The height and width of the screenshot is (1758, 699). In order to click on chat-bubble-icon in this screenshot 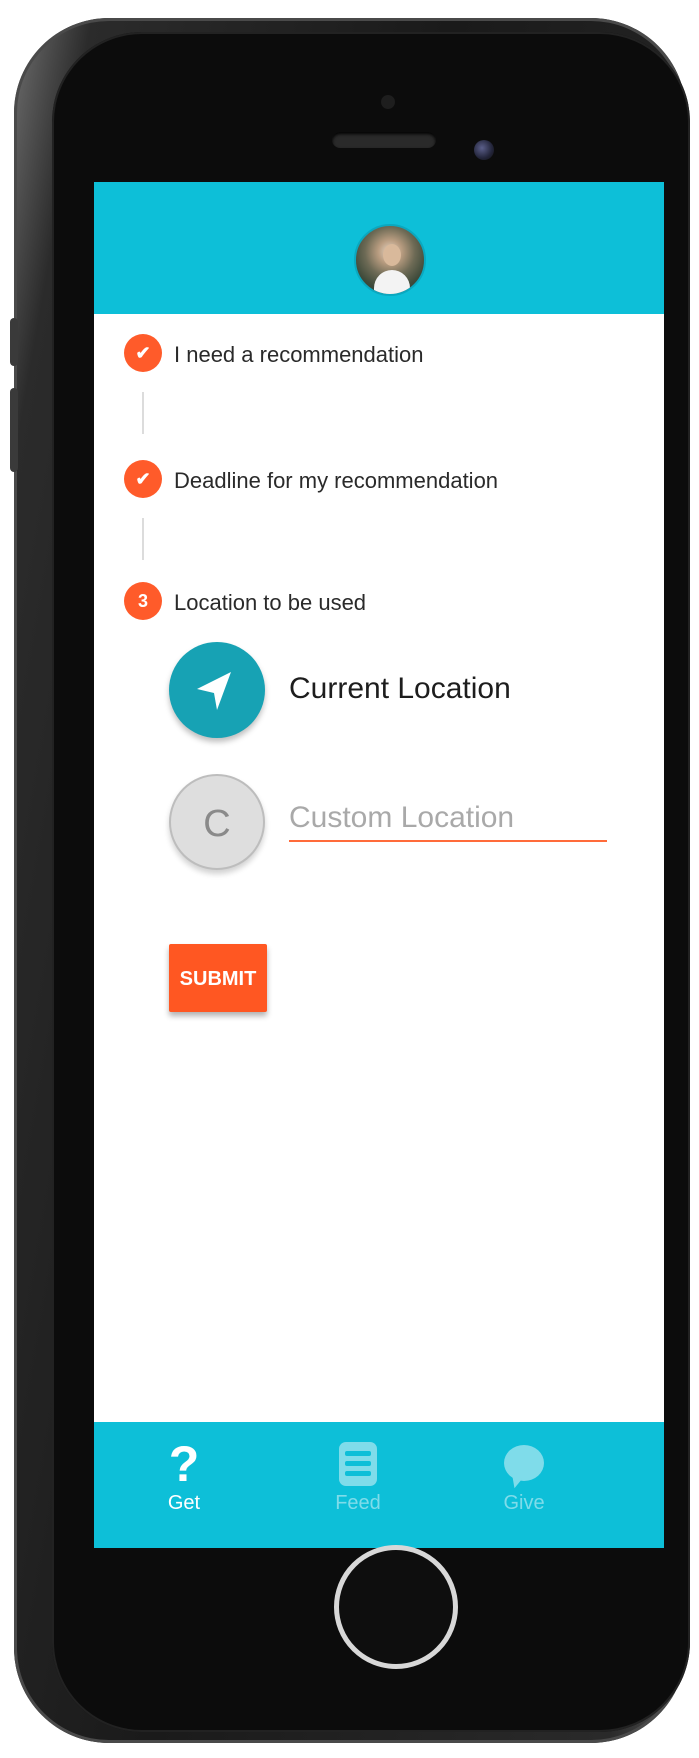, I will do `click(524, 1463)`.